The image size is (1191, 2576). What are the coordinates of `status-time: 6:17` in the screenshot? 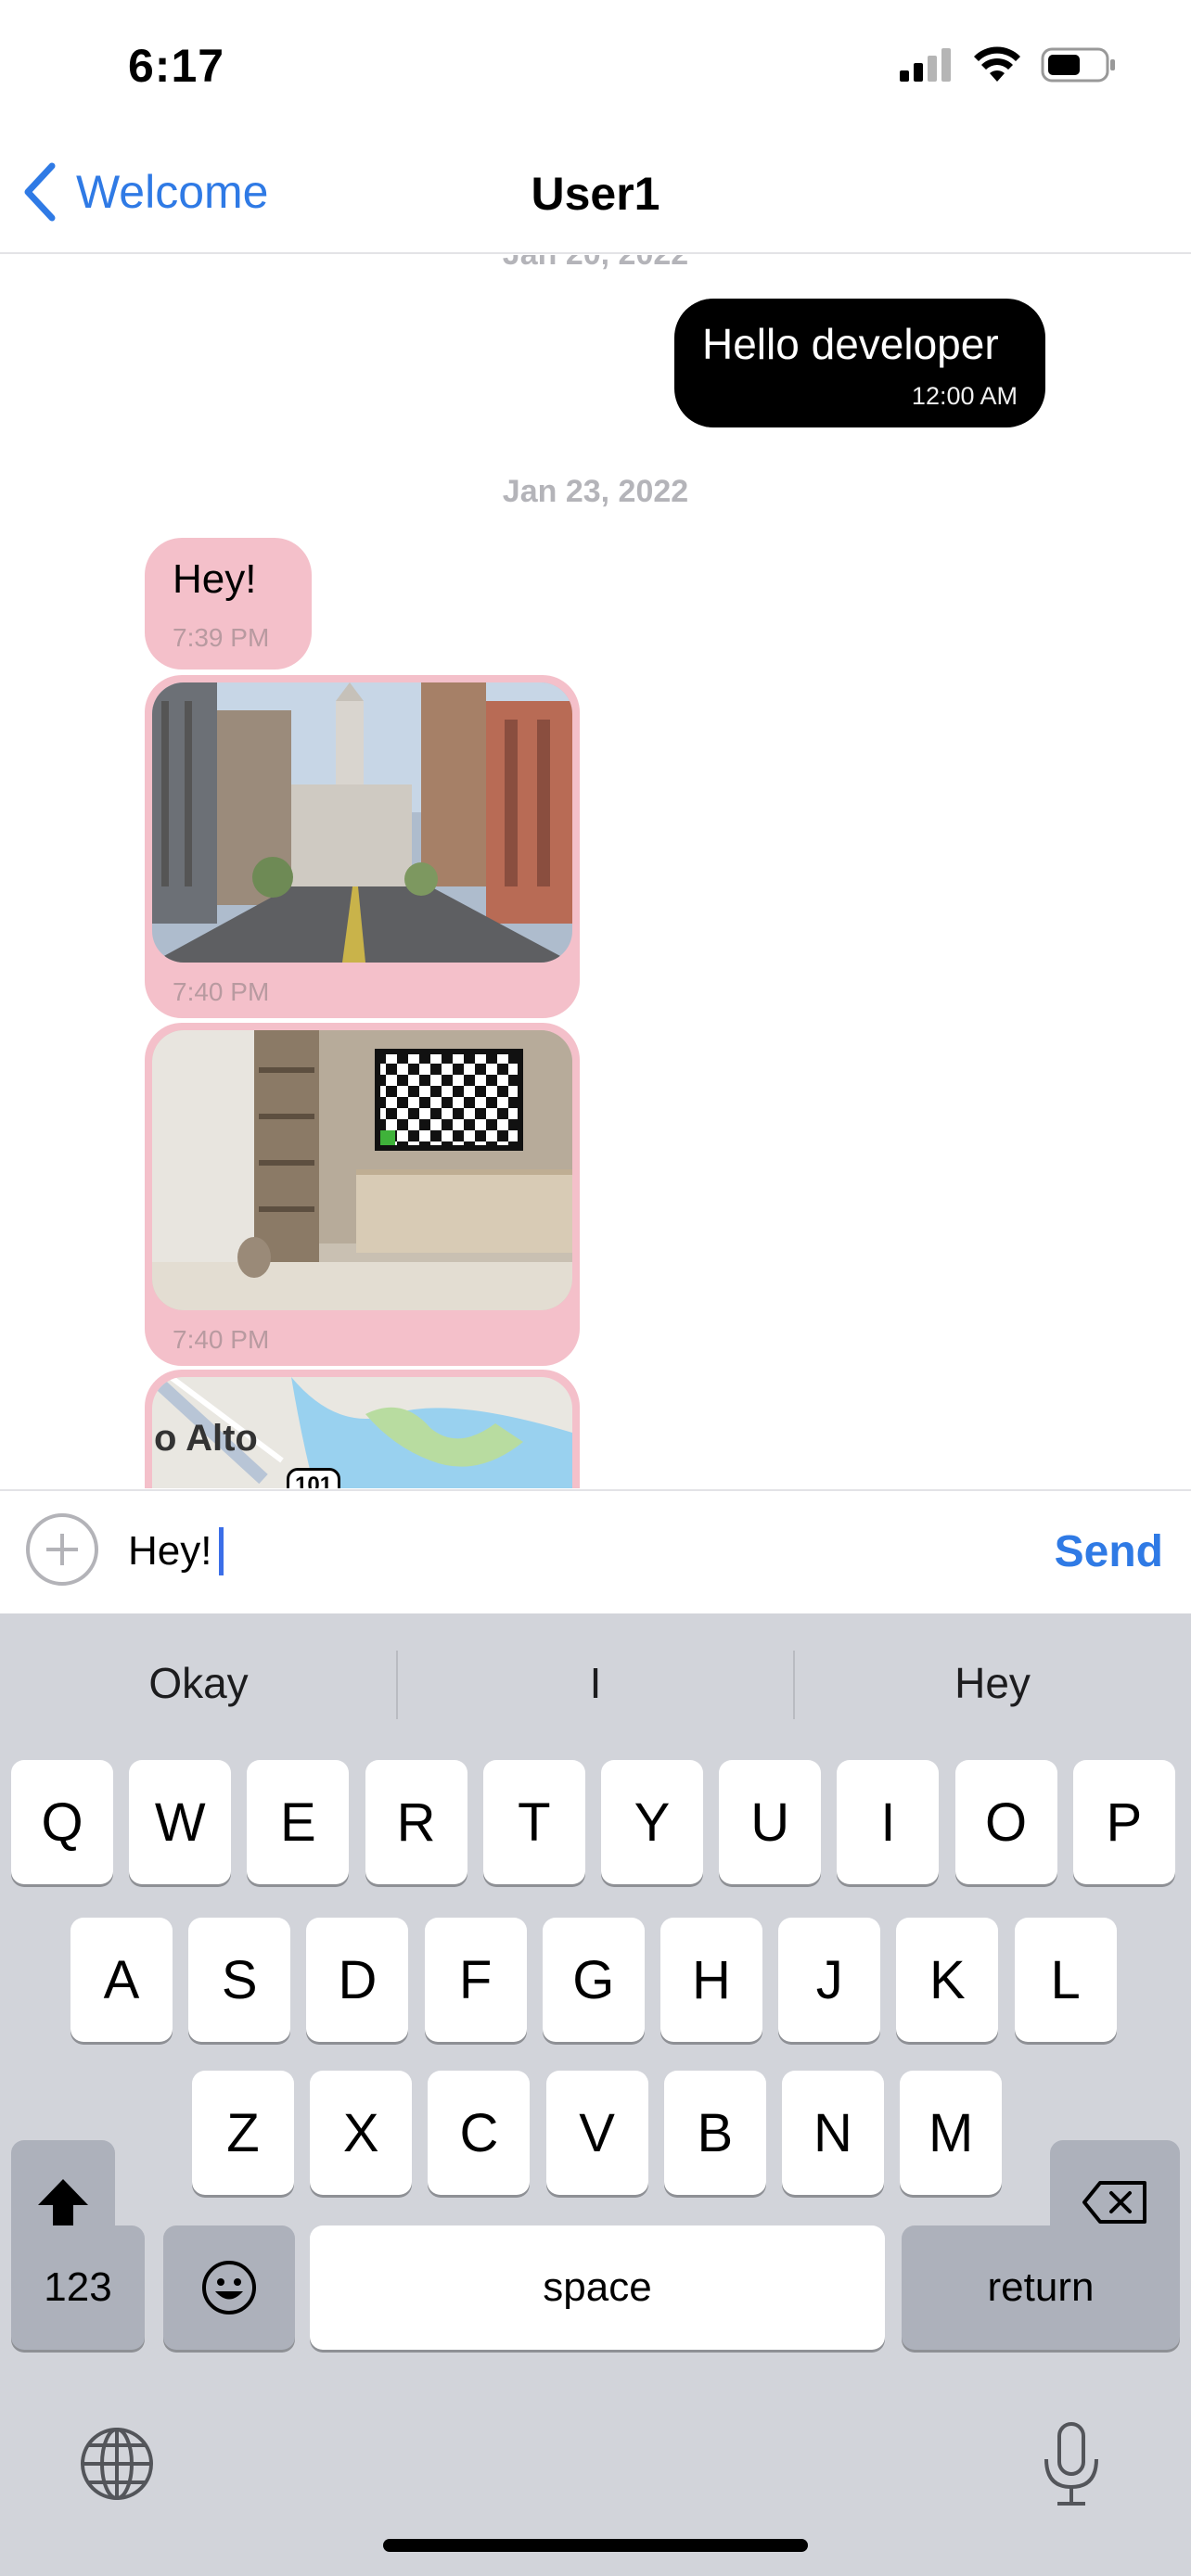 It's located at (177, 66).